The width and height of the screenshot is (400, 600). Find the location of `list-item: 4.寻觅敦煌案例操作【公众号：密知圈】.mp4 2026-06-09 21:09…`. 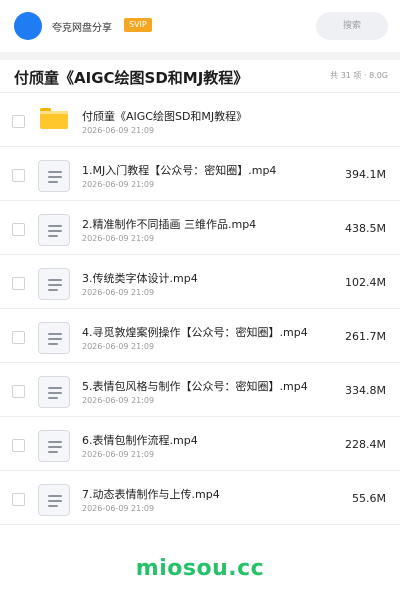

list-item: 4.寻觅敦煌案例操作【公众号：密知圈】.mp4 2026-06-09 21:09… is located at coordinates (200, 336).